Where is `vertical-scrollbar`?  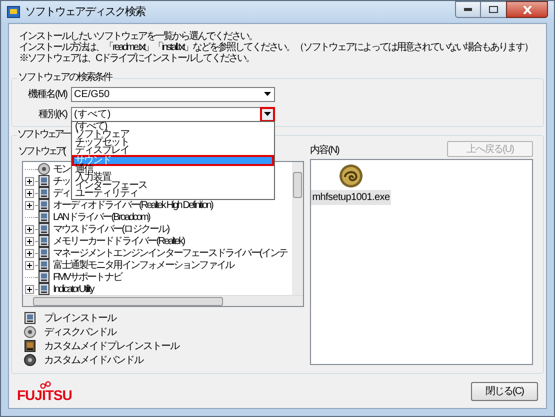
vertical-scrollbar is located at coordinates (297, 228).